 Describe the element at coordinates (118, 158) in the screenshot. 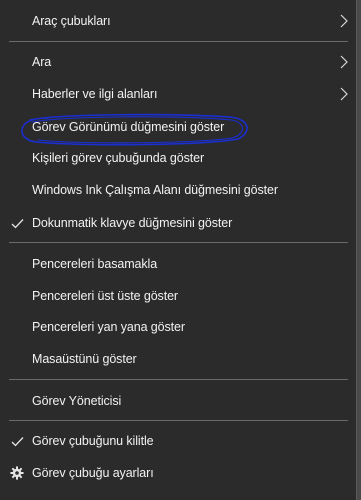

I see `menu-item-label: Kişileri görev çubuğunda göster` at that location.